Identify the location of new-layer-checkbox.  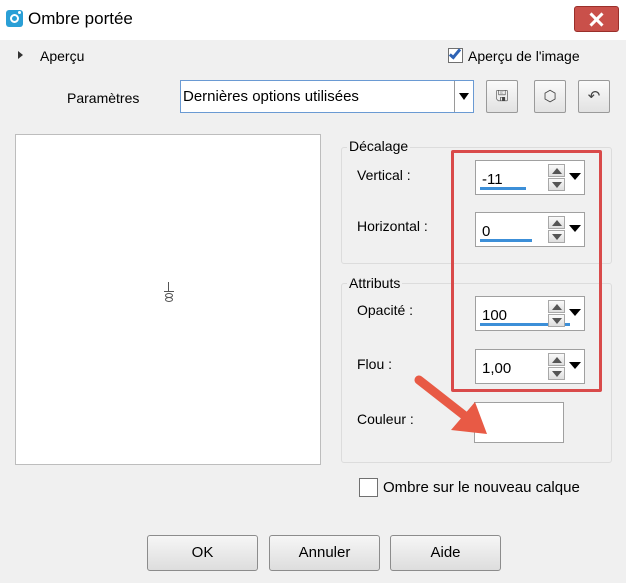
(368, 487).